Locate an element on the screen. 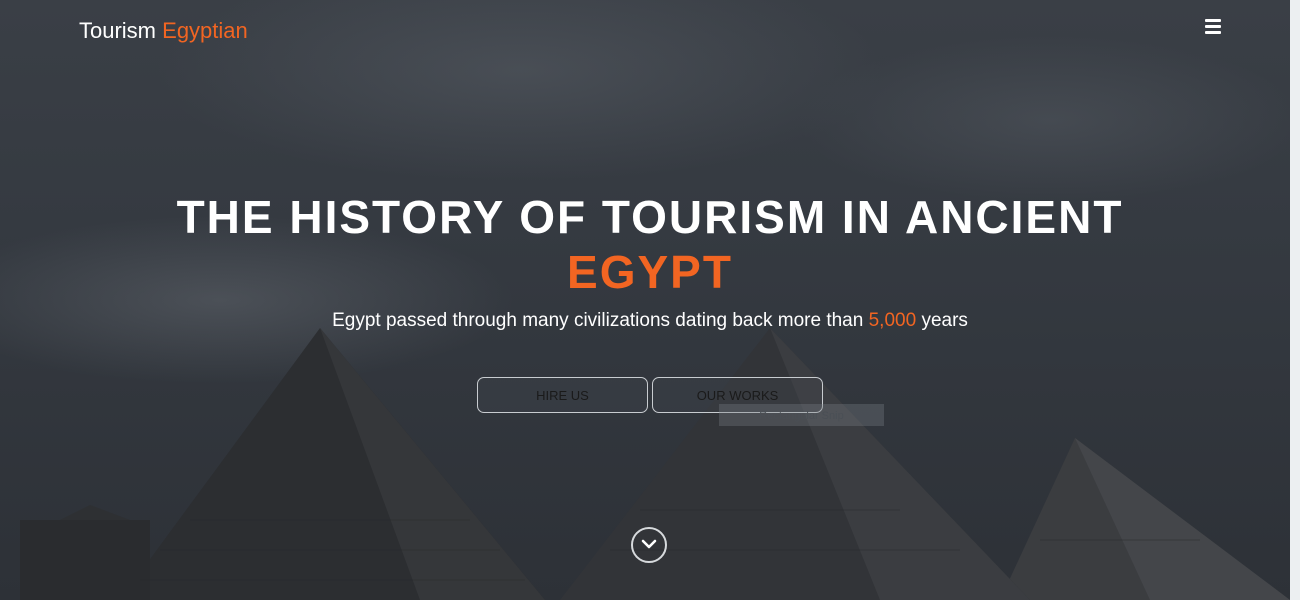 Image resolution: width=1300 pixels, height=600 pixels. brand-name-part1: Tourism is located at coordinates (118, 30).